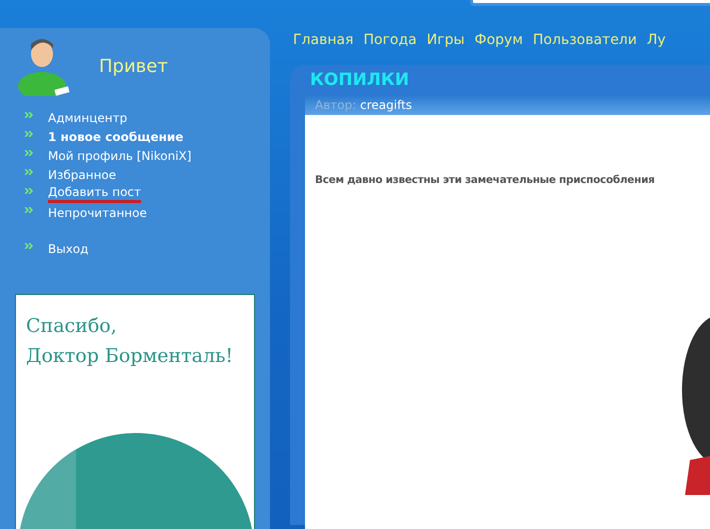 The width and height of the screenshot is (710, 529). What do you see at coordinates (498, 40) in the screenshot?
I see `nav-link: Форум` at bounding box center [498, 40].